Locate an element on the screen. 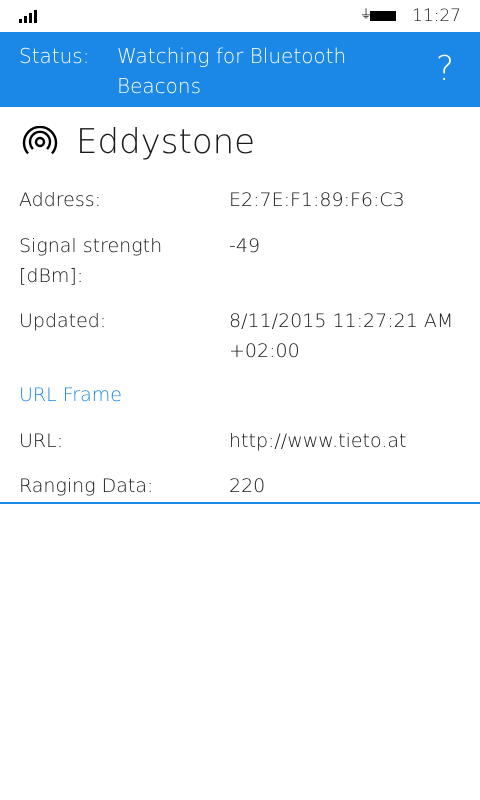 The image size is (480, 800). section-url-frame: URL Frame is located at coordinates (70, 395).